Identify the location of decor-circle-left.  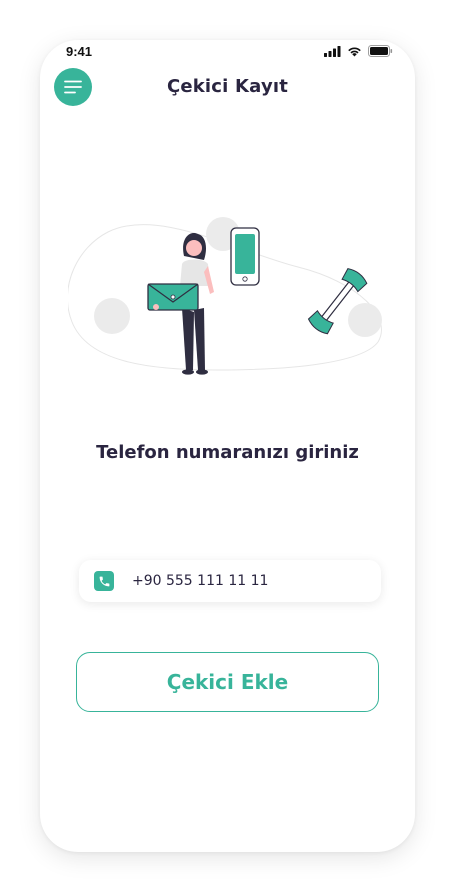
(112, 316).